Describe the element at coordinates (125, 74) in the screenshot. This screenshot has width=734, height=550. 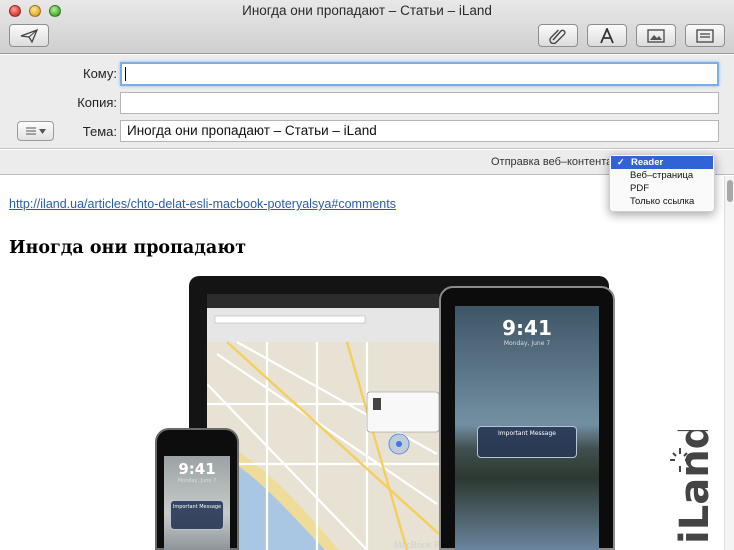
I see `text-caret` at that location.